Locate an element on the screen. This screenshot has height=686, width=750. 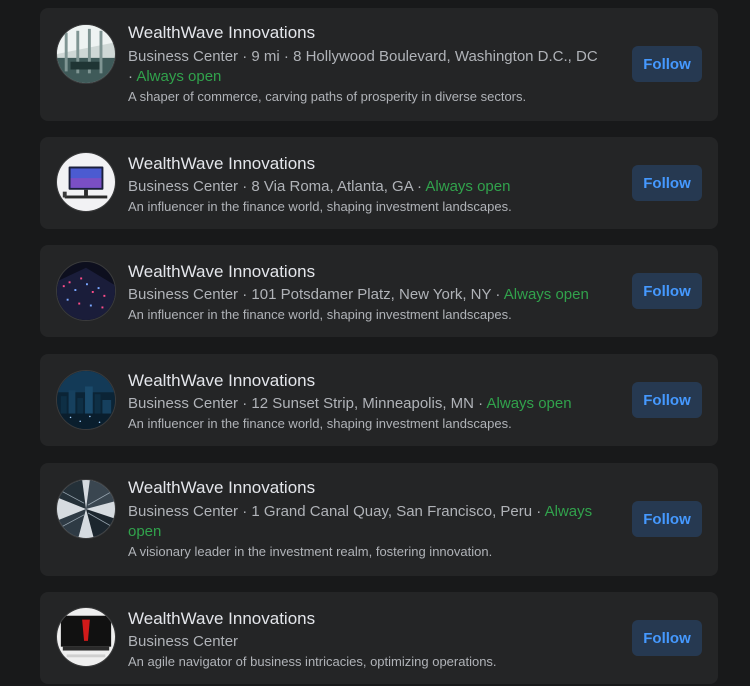
address: 12 Sunset Strip, Minneapolis, MN is located at coordinates (363, 403).